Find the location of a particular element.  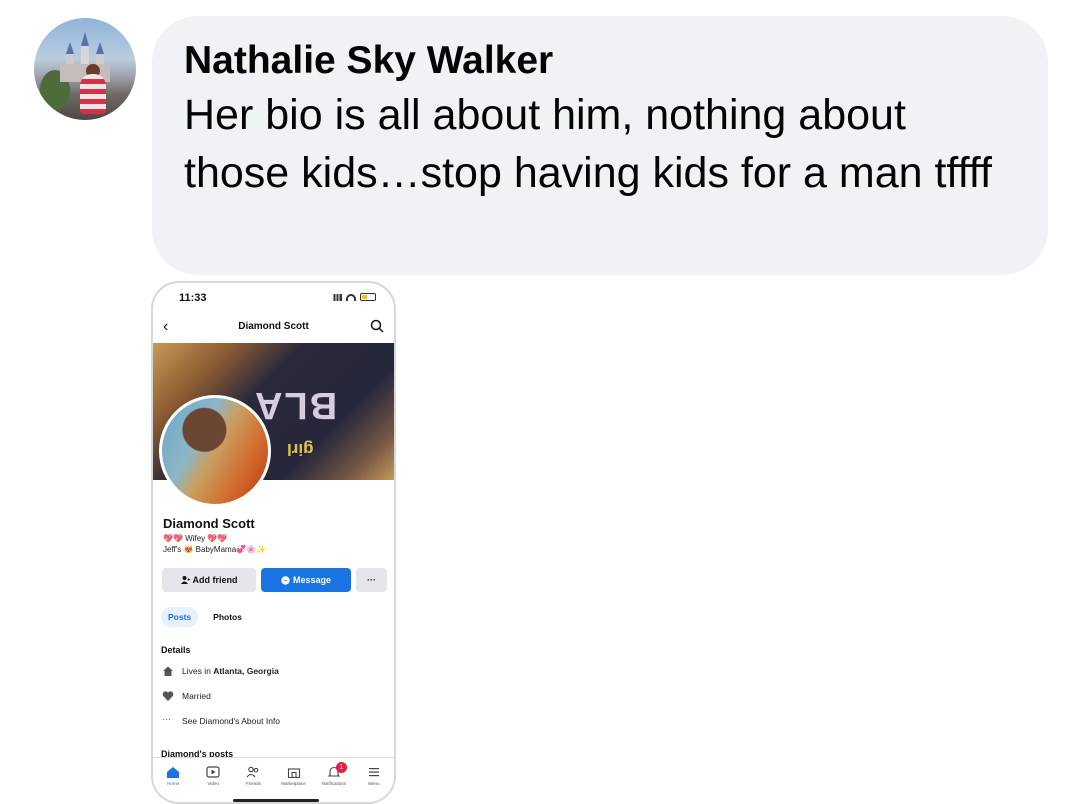

commenter-avatar is located at coordinates (85, 69).